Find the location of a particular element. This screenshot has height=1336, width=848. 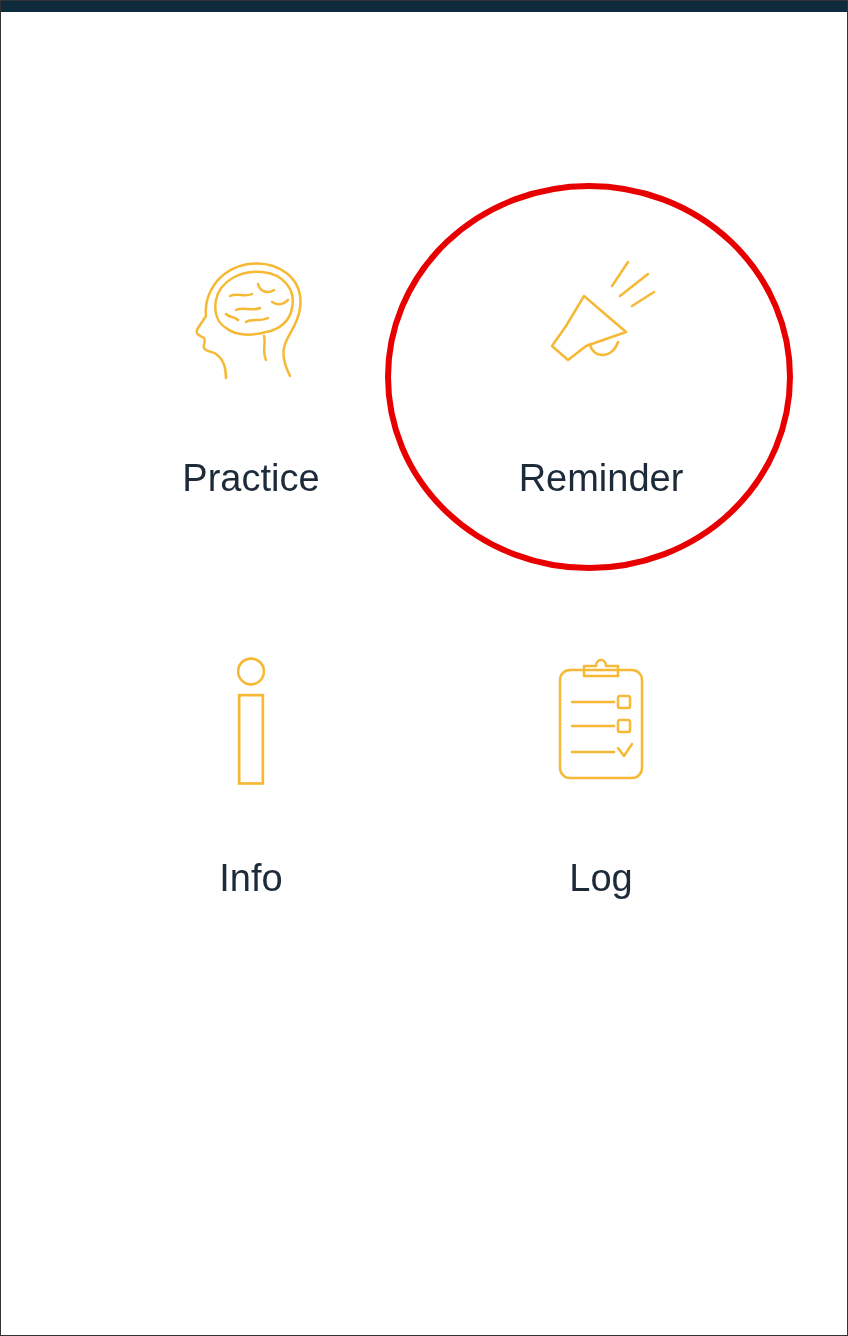

menu-tile: Info is located at coordinates (251, 778).